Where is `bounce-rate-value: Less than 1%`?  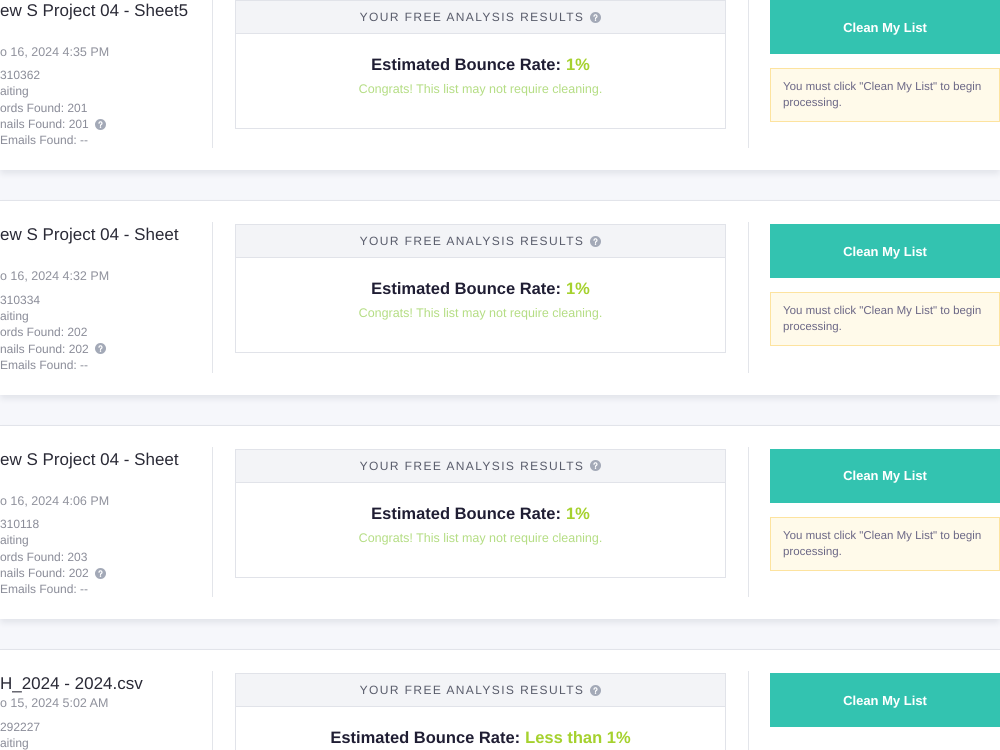 bounce-rate-value: Less than 1% is located at coordinates (578, 739).